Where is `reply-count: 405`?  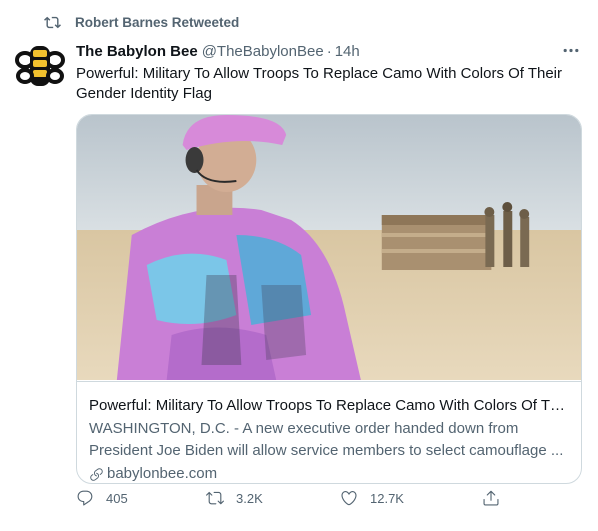 reply-count: 405 is located at coordinates (117, 498).